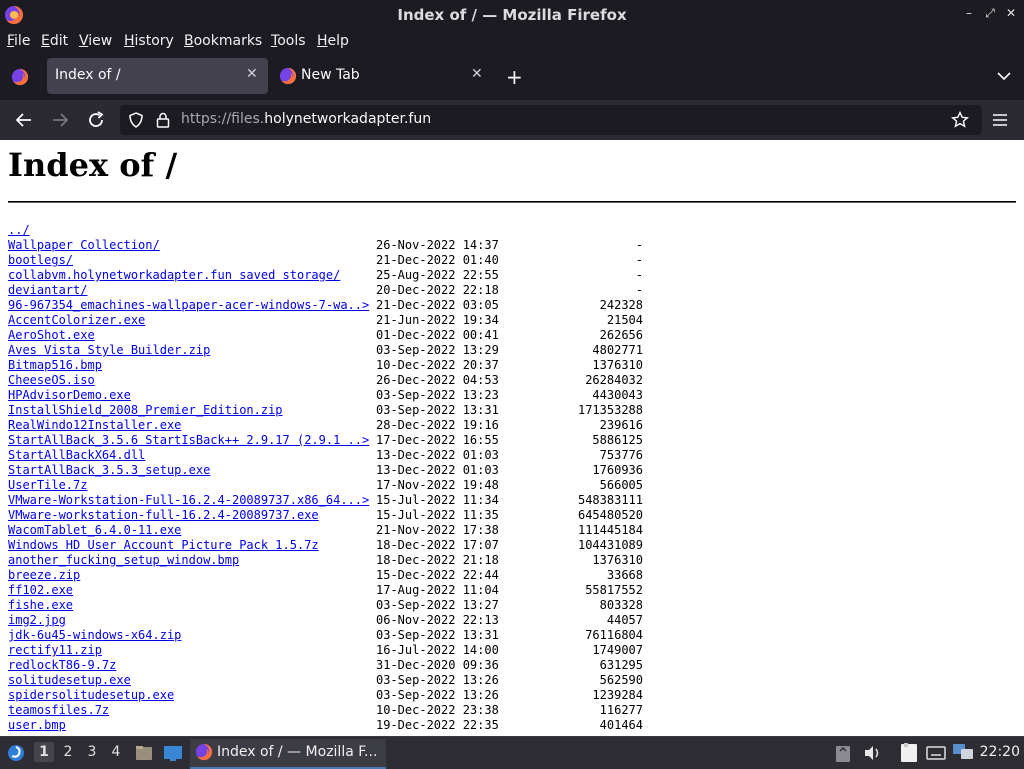 This screenshot has height=769, width=1024. I want to click on file-link: another_fucking_setup_window.bmp, so click(123, 560).